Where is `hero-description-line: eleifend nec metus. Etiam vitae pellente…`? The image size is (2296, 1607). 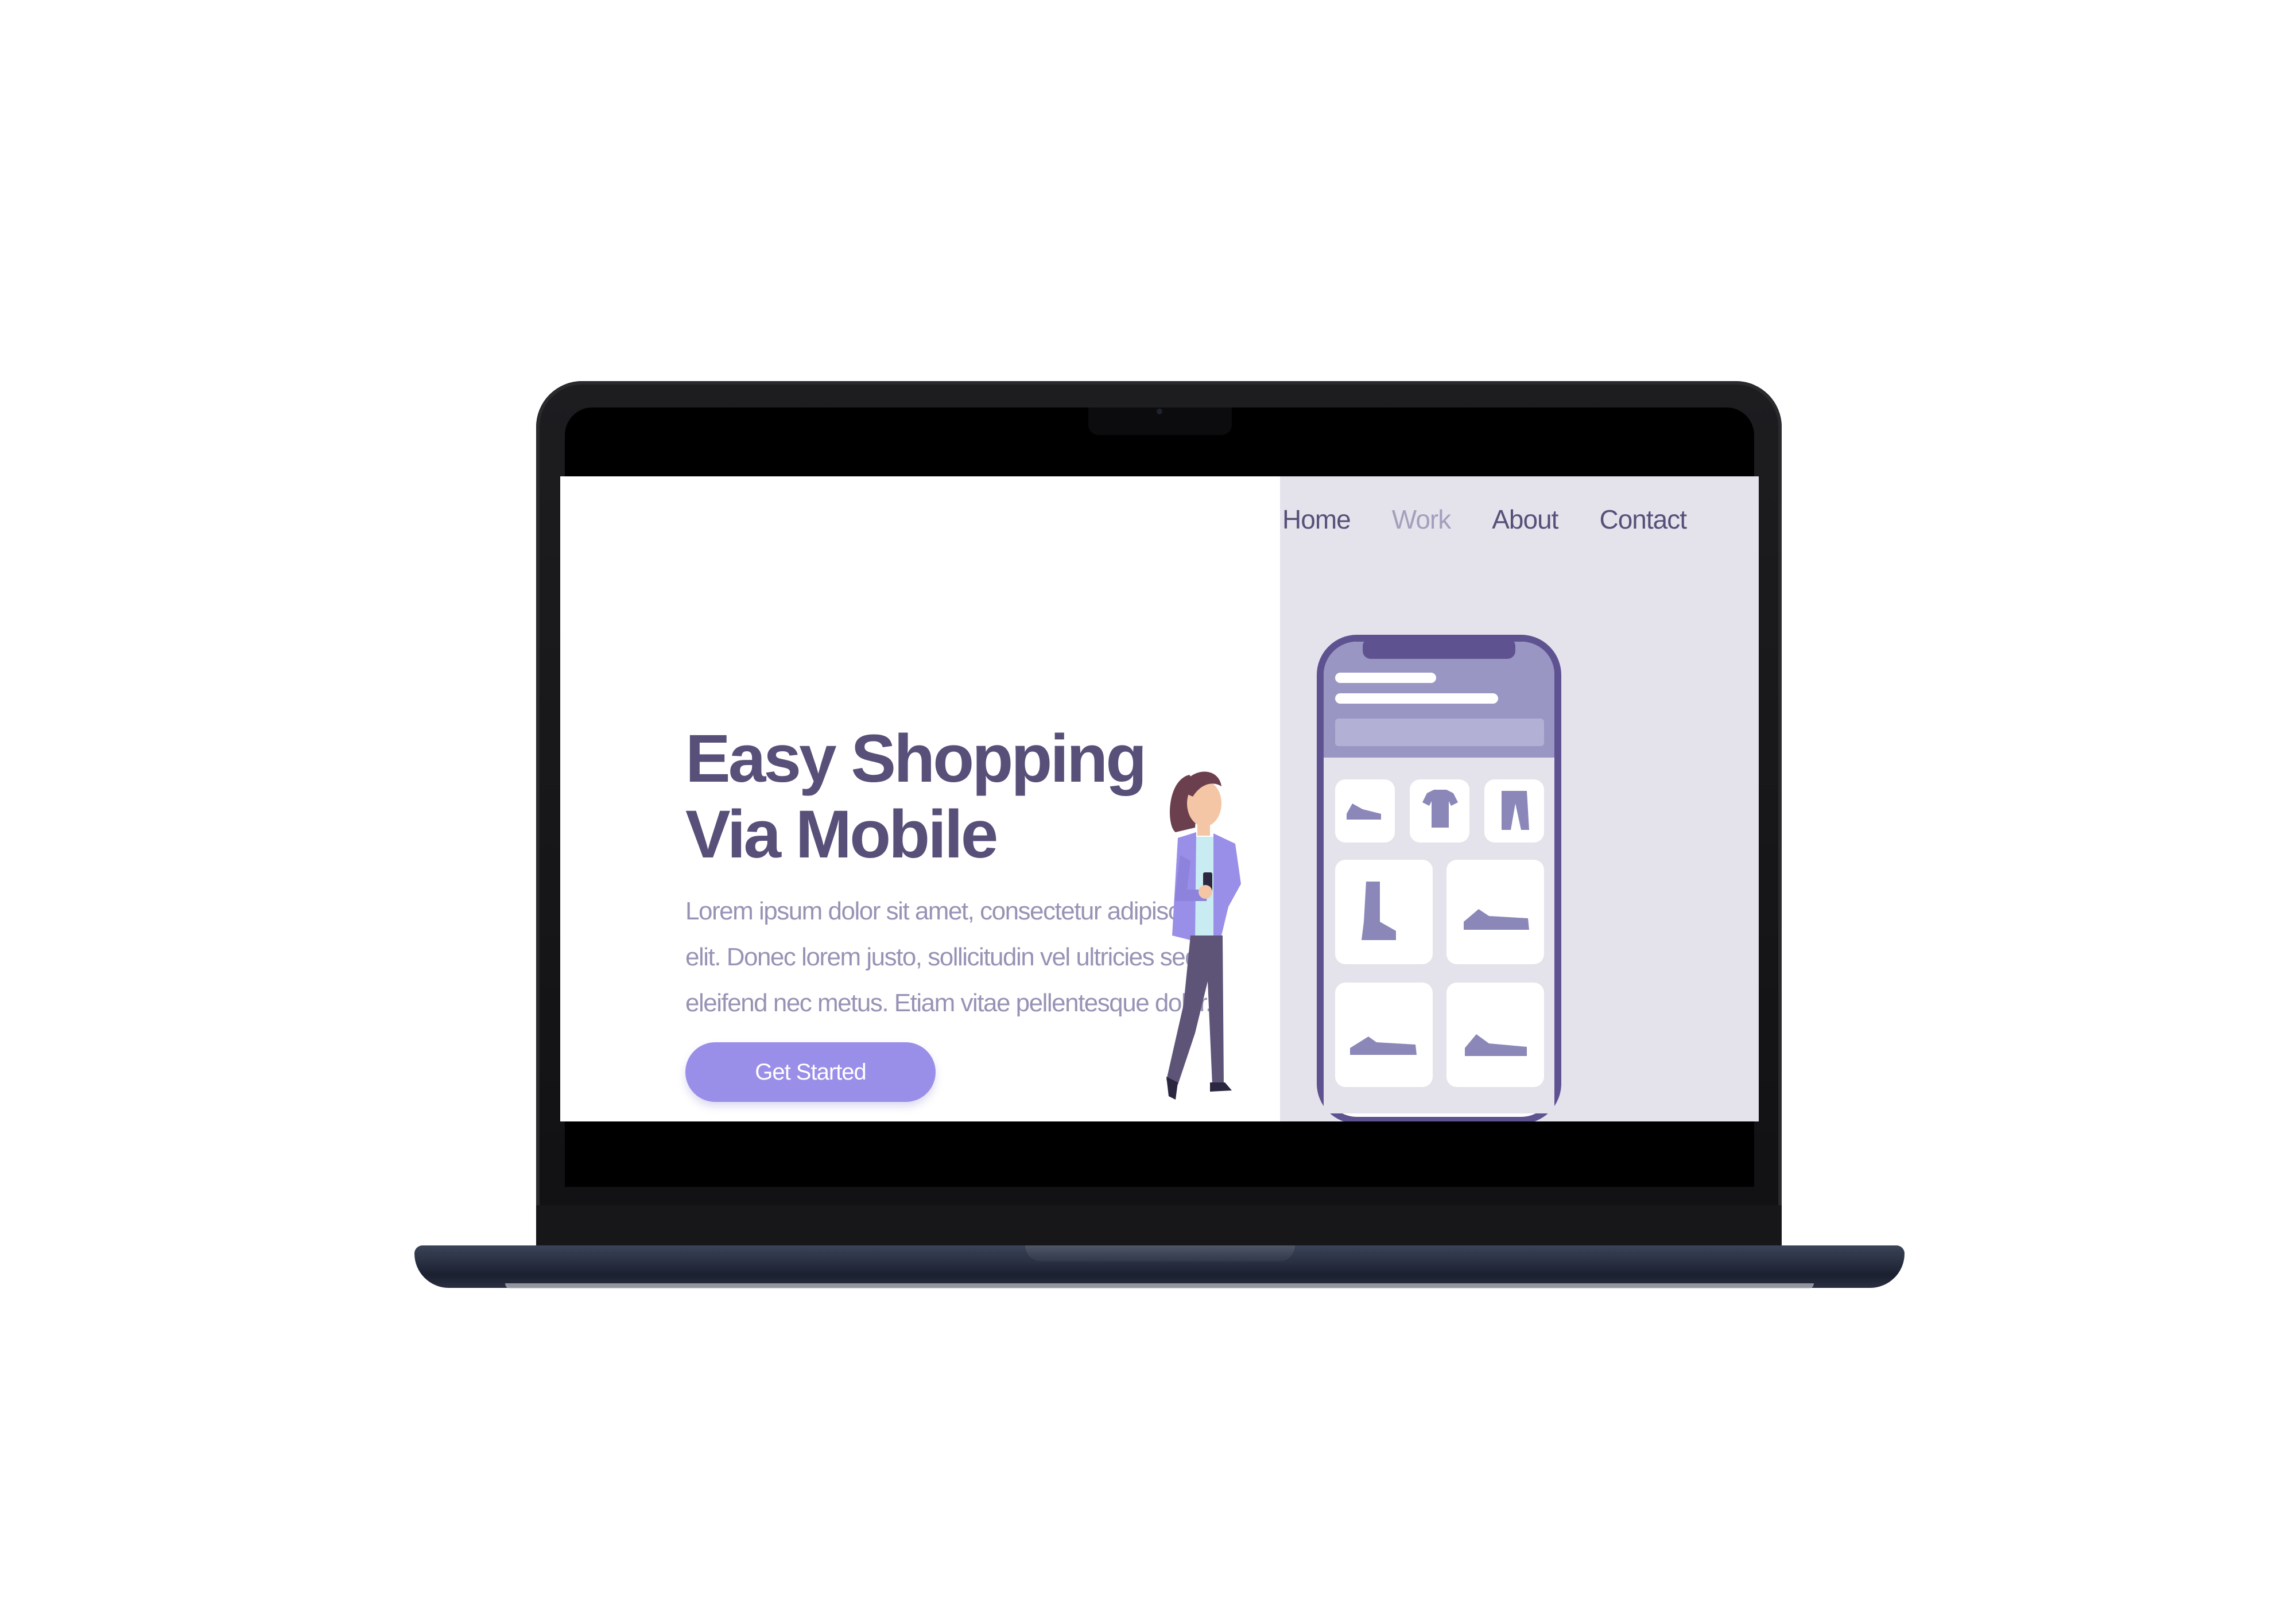 hero-description-line: eleifend nec metus. Etiam vitae pellente… is located at coordinates (948, 1003).